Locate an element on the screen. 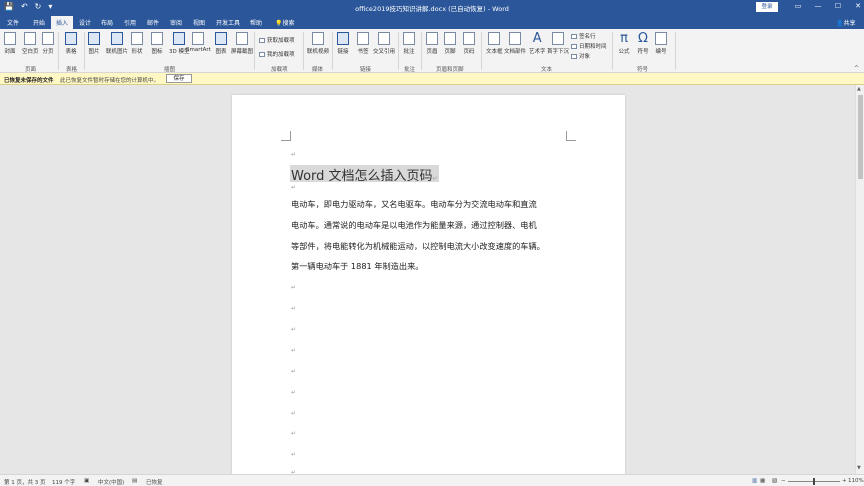 The width and height of the screenshot is (864, 486). screenshot-icon is located at coordinates (242, 38).